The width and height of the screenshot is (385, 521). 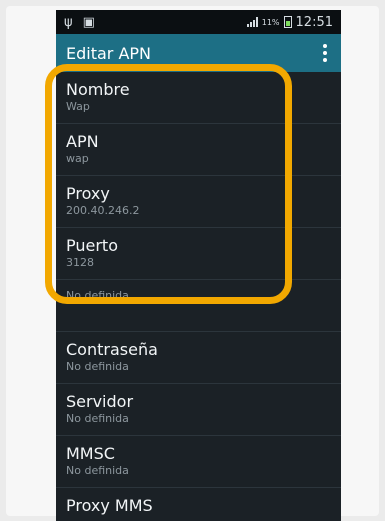 I want to click on page-title: Editar APN, so click(x=109, y=53).